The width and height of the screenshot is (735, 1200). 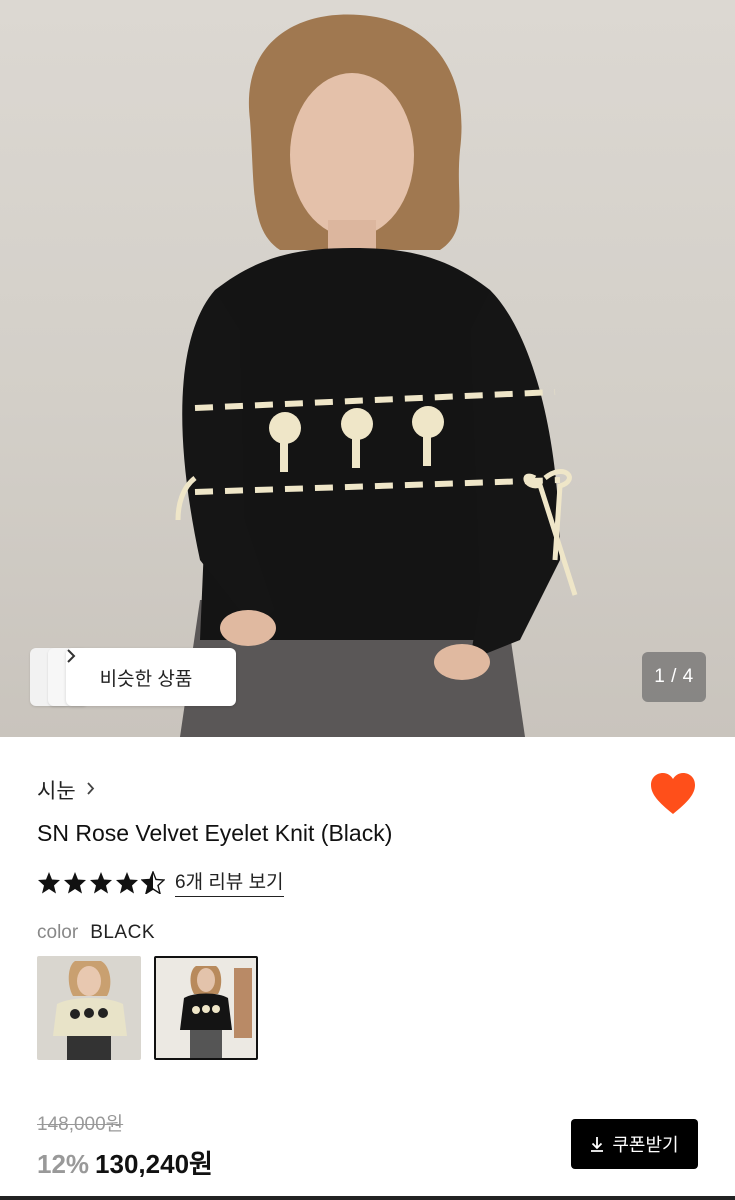 I want to click on color-option-cream, so click(x=89, y=1008).